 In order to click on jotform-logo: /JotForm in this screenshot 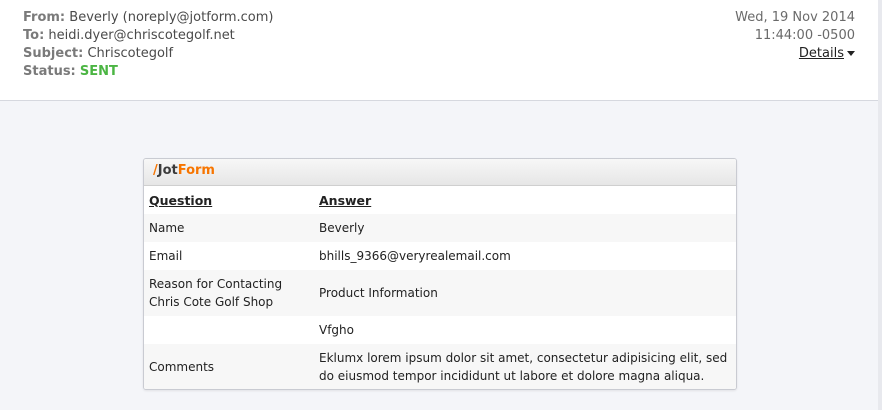, I will do `click(184, 170)`.